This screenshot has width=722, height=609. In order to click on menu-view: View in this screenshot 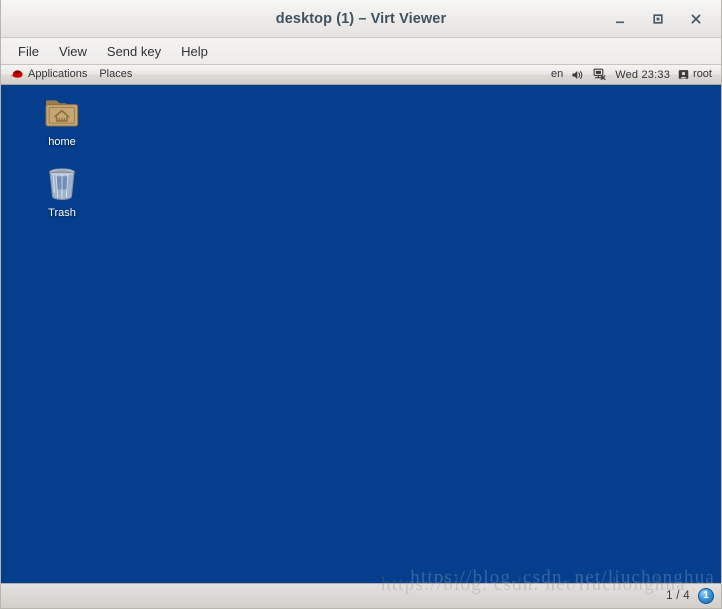, I will do `click(73, 51)`.